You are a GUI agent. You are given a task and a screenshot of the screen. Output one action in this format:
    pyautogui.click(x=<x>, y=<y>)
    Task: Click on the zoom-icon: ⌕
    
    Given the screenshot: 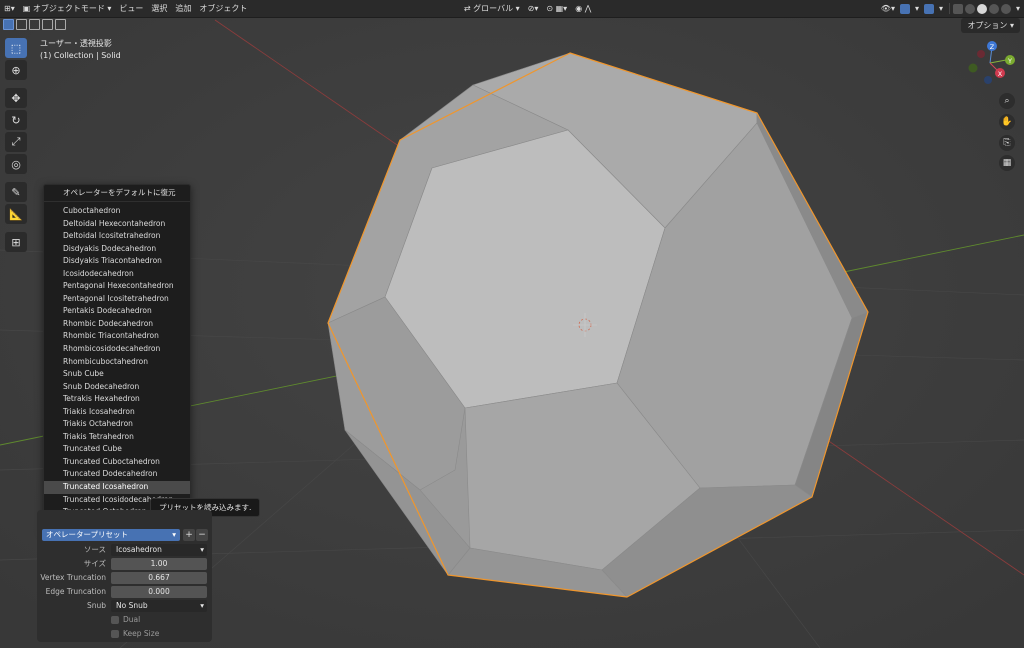 What is the action you would take?
    pyautogui.click(x=1007, y=101)
    